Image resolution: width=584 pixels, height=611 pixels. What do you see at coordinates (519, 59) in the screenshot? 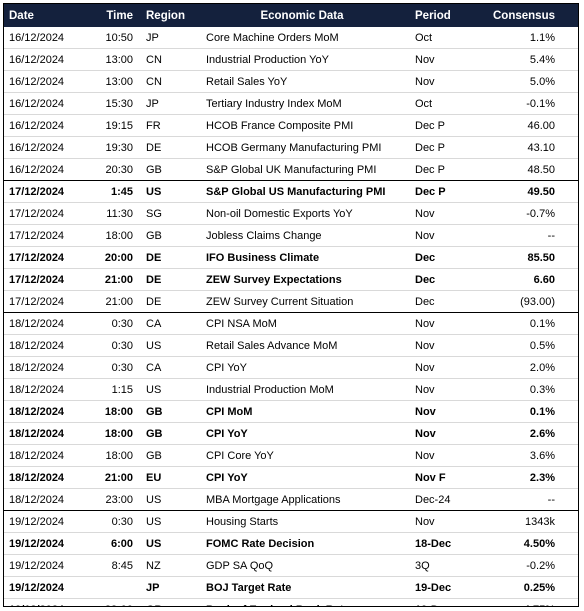
I see `cell-consensus: 5.4%` at bounding box center [519, 59].